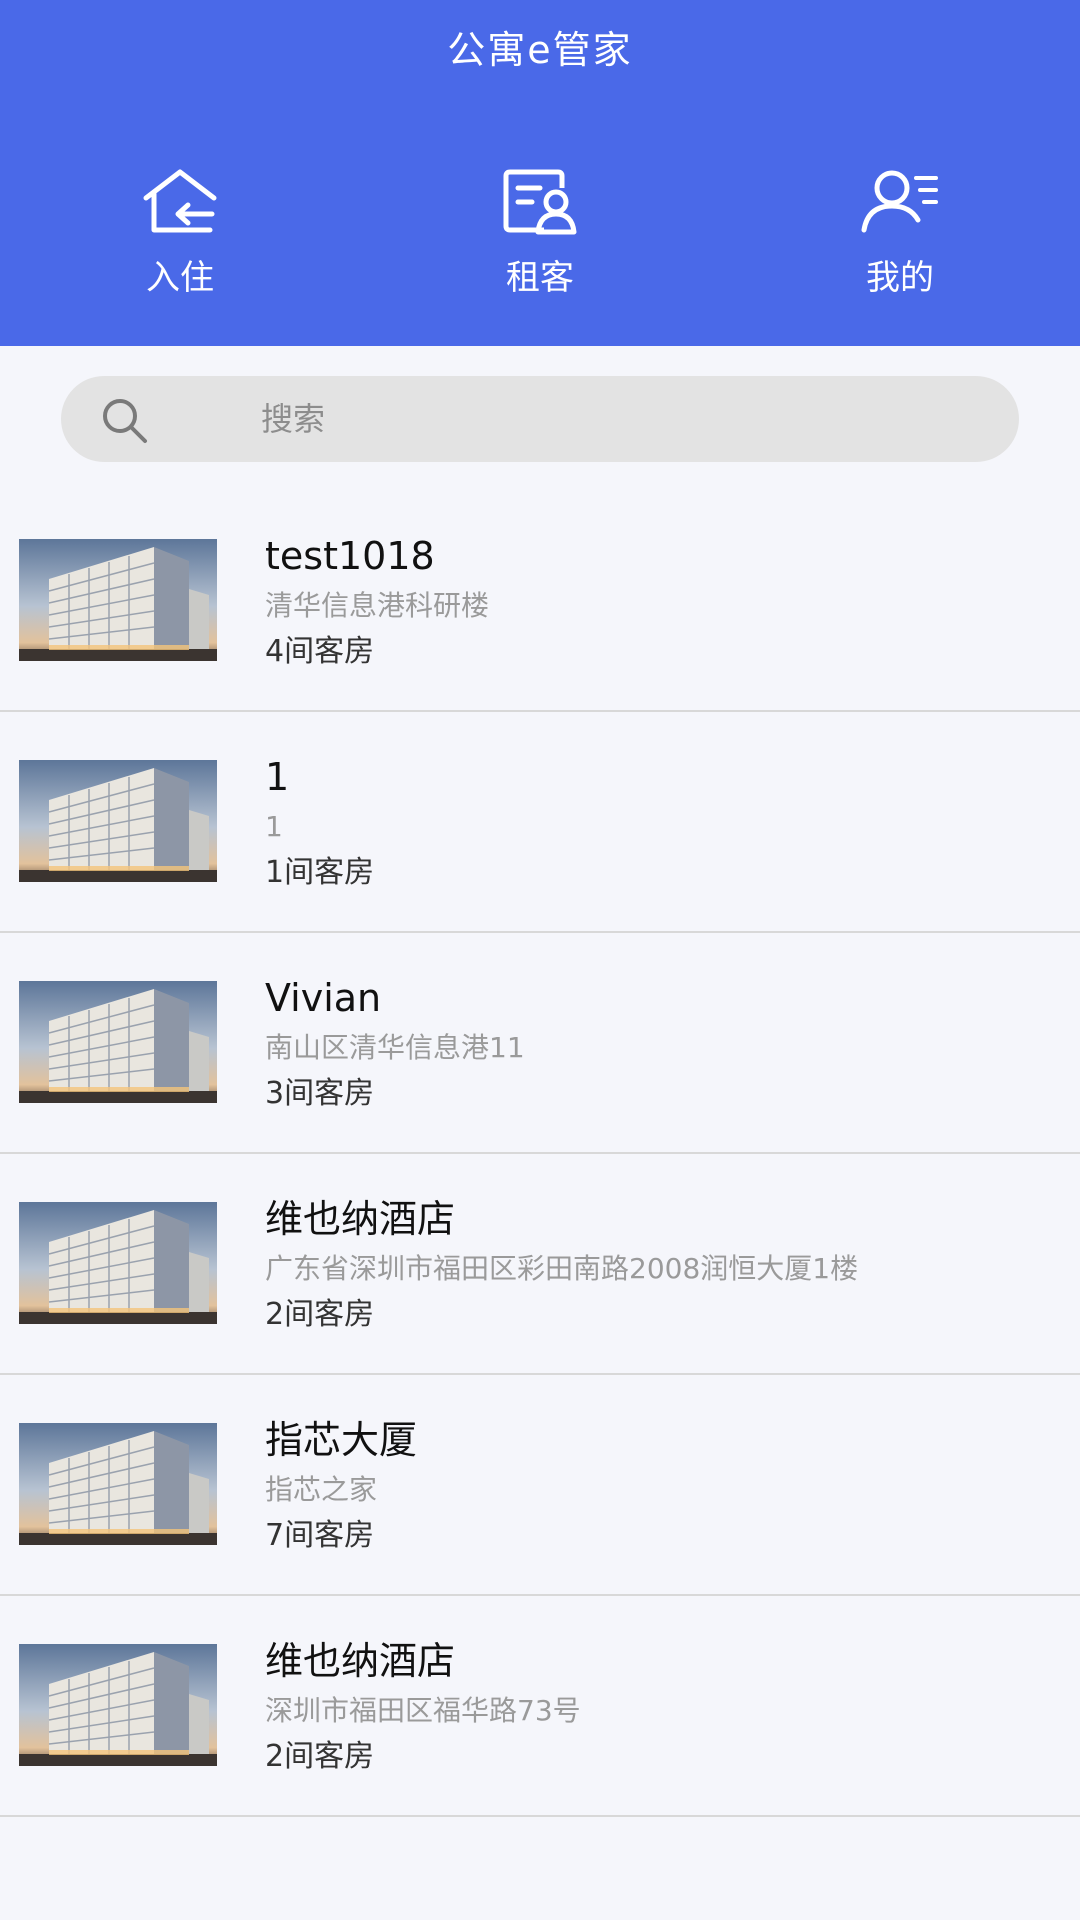 The width and height of the screenshot is (1080, 1920). I want to click on apartment-list-item: 维也纳酒店 广东省深圳市福田区彩田南路2008润恒大厦1楼 2间客房, so click(540, 1264).